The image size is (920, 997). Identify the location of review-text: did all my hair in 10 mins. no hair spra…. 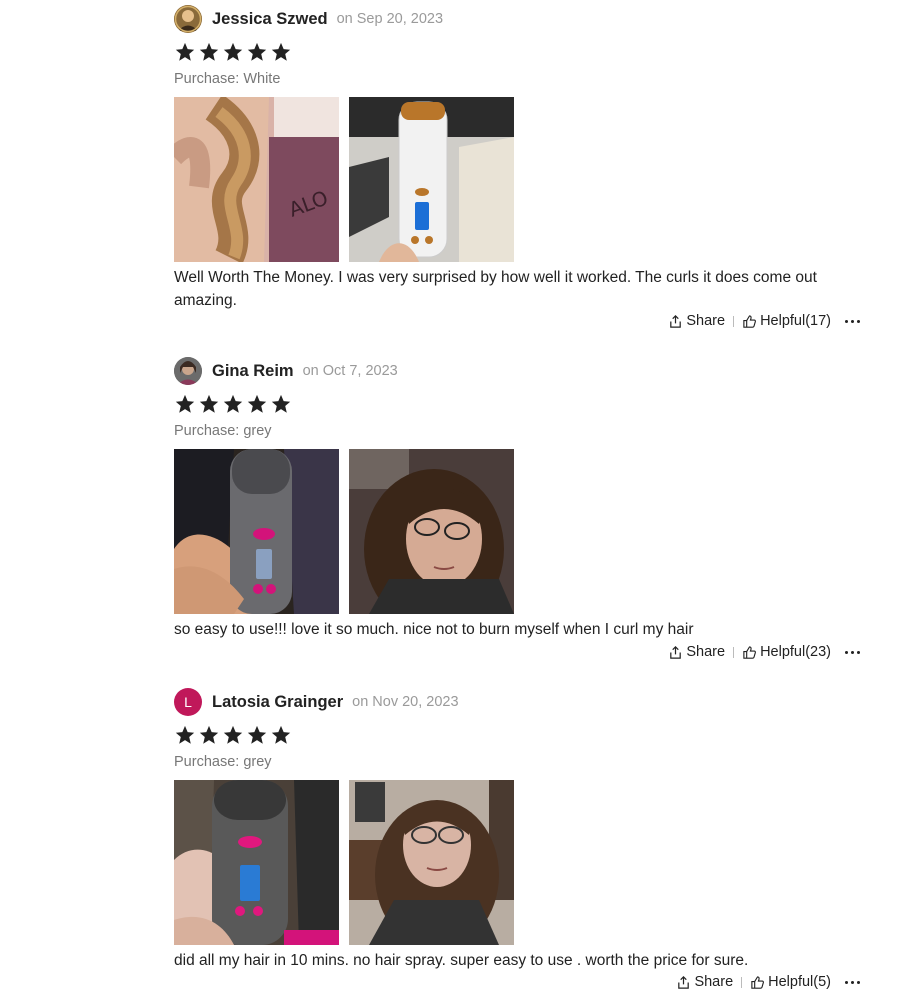
(461, 960).